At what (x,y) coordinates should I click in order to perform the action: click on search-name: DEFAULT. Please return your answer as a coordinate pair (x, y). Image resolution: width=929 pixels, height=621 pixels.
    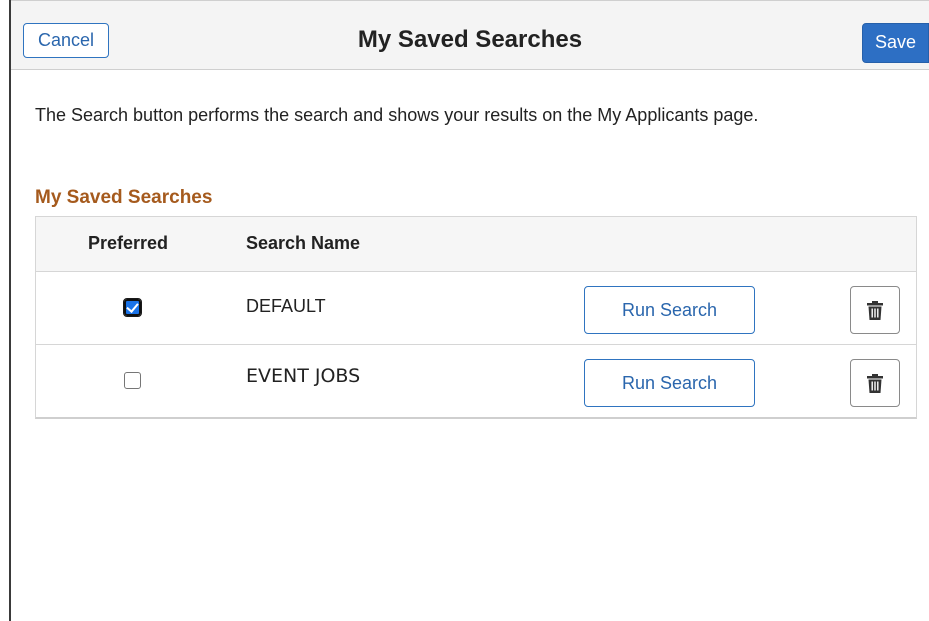
    Looking at the image, I should click on (286, 306).